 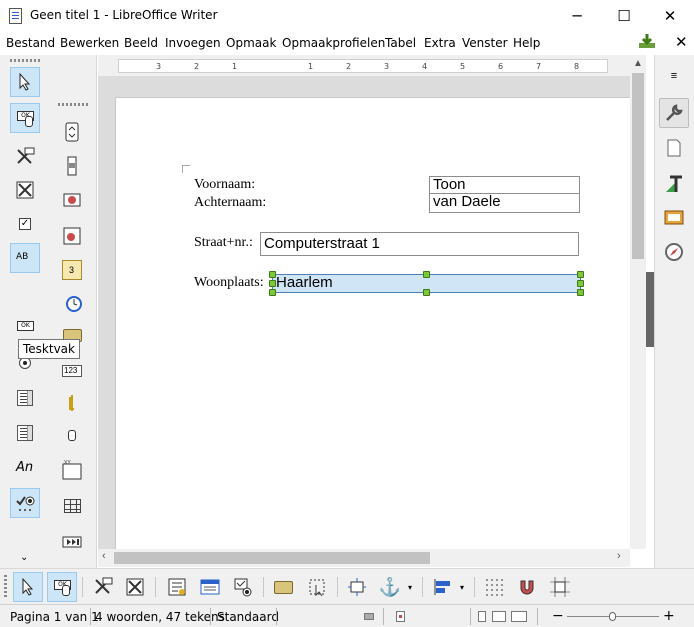 What do you see at coordinates (485, 43) in the screenshot?
I see `menu-venster: Venster` at bounding box center [485, 43].